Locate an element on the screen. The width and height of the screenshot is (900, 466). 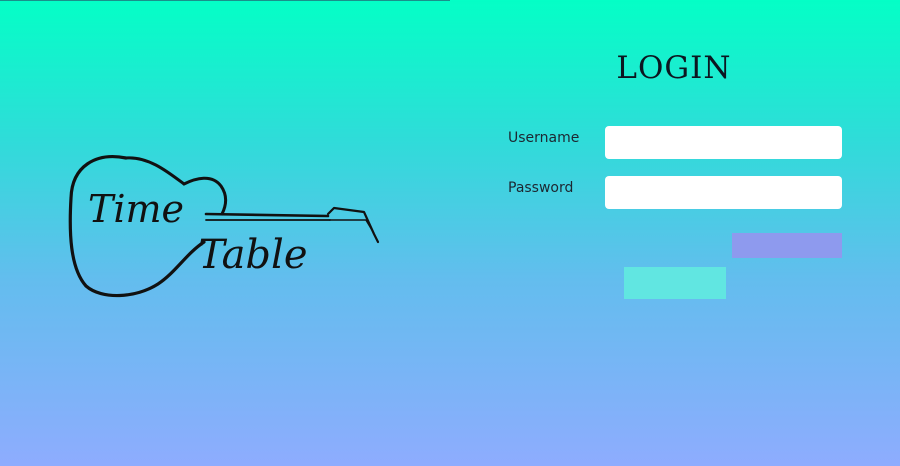
guitar-logo-icon: Time Table is located at coordinates (224, 226).